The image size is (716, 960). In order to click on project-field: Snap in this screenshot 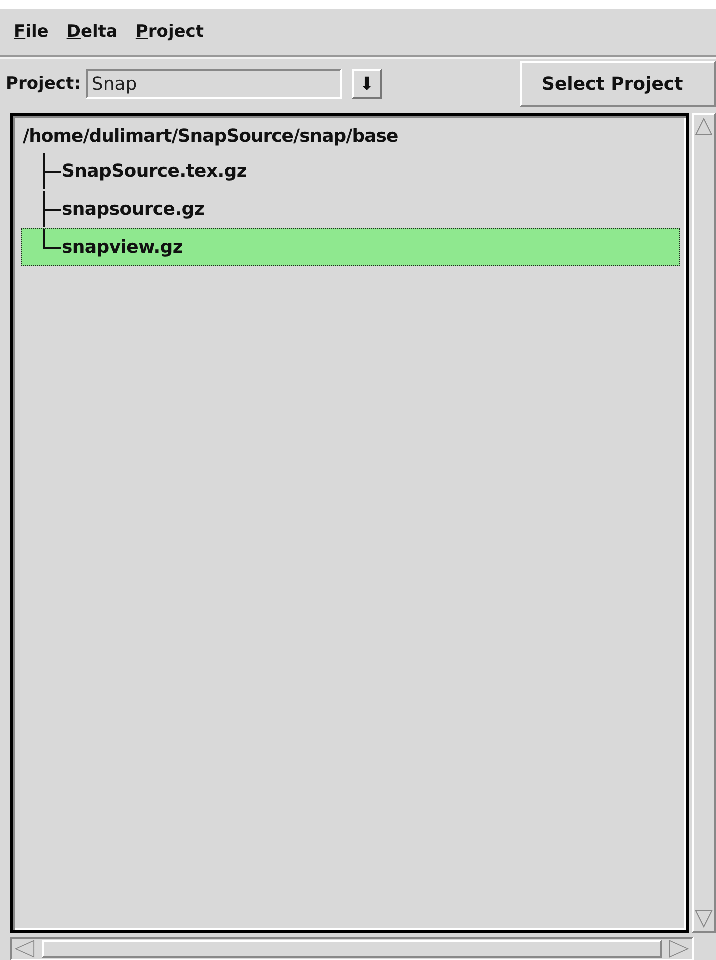, I will do `click(214, 84)`.